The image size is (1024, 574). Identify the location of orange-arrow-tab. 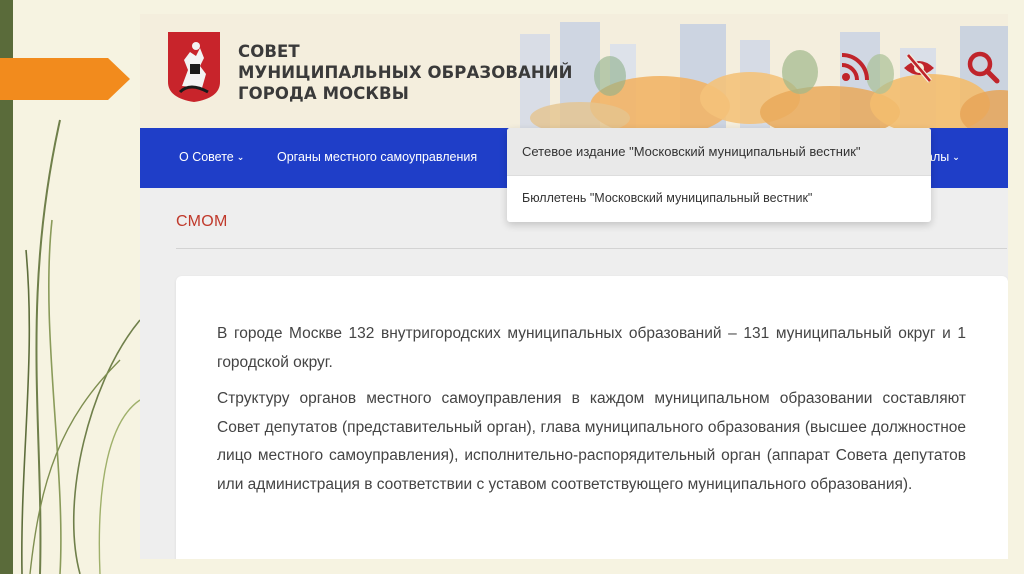
(65, 79).